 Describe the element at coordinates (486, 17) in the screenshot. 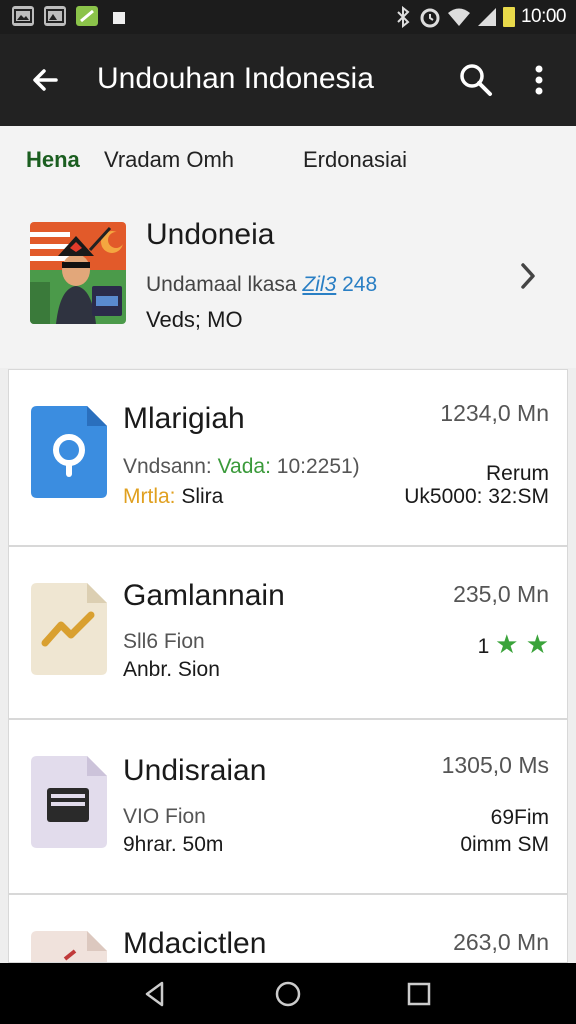

I see `signal-icon` at that location.